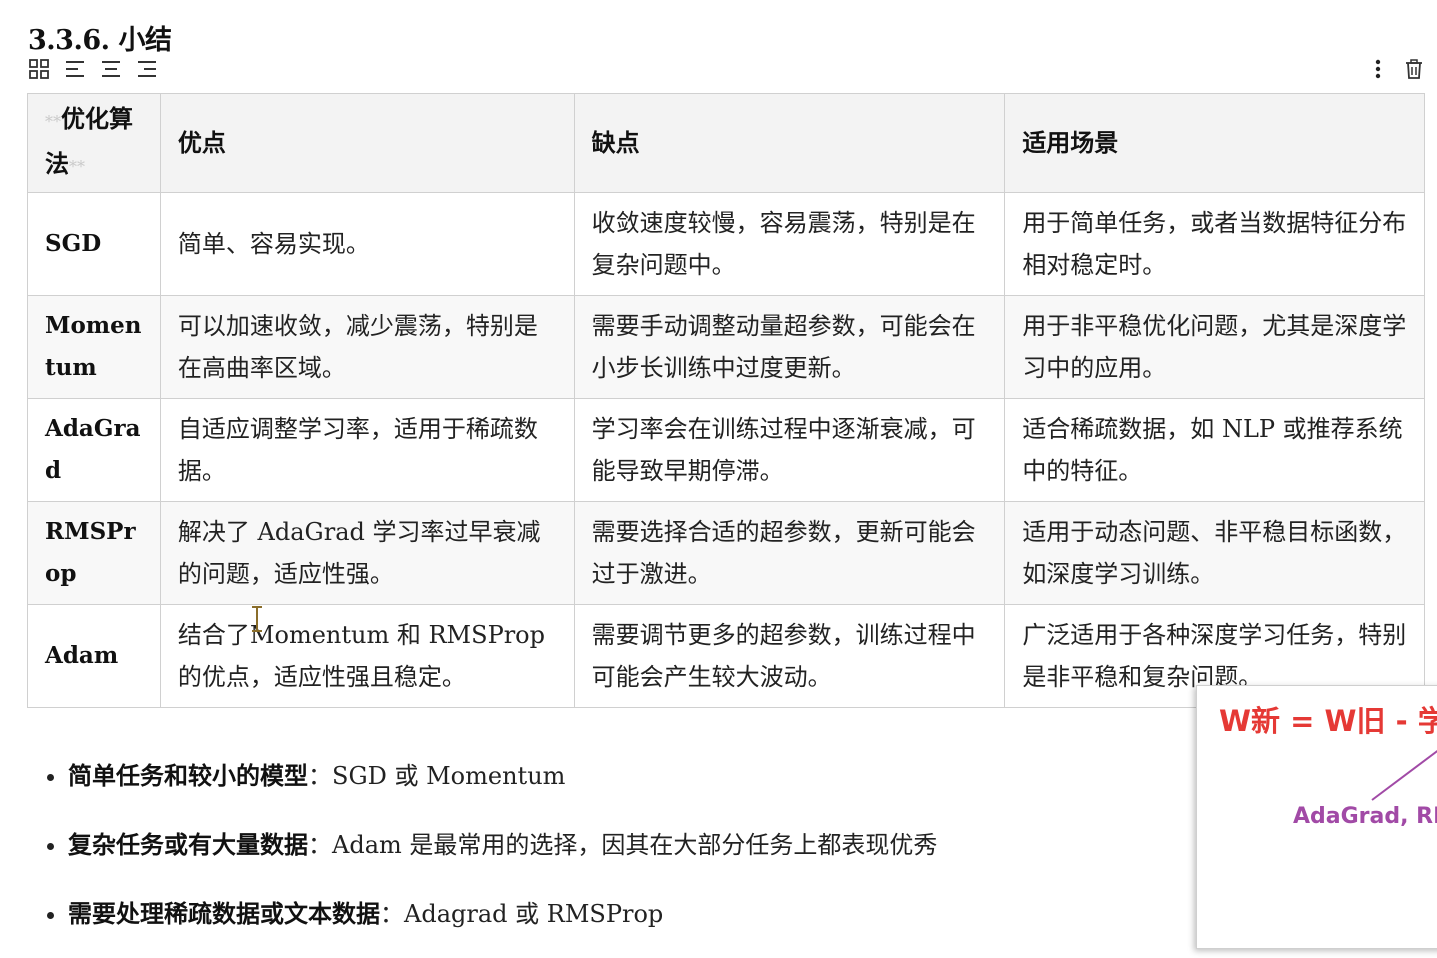 The width and height of the screenshot is (1437, 958). Describe the element at coordinates (367, 347) in the screenshot. I see `cell-pros: 可以加速收敛，减少震荡，特别是在高曲率区域。` at that location.